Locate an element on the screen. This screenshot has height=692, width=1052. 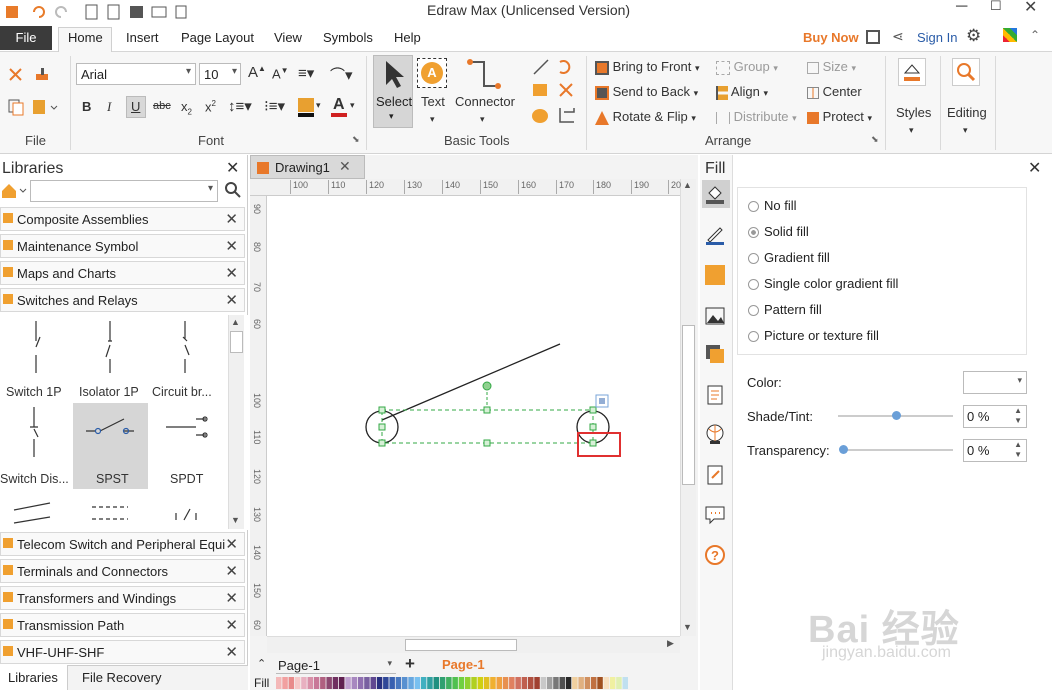
canvas-horizontal-scrollbar: ▶ is located at coordinates (473, 644).